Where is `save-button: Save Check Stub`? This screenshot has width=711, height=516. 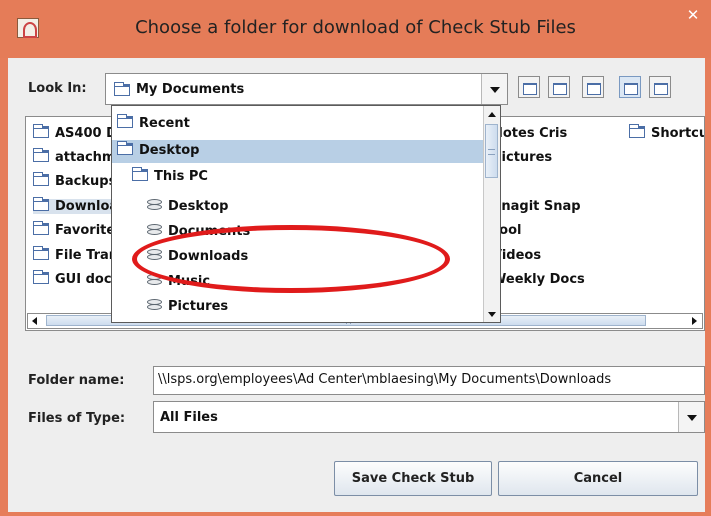 save-button: Save Check Stub is located at coordinates (413, 478).